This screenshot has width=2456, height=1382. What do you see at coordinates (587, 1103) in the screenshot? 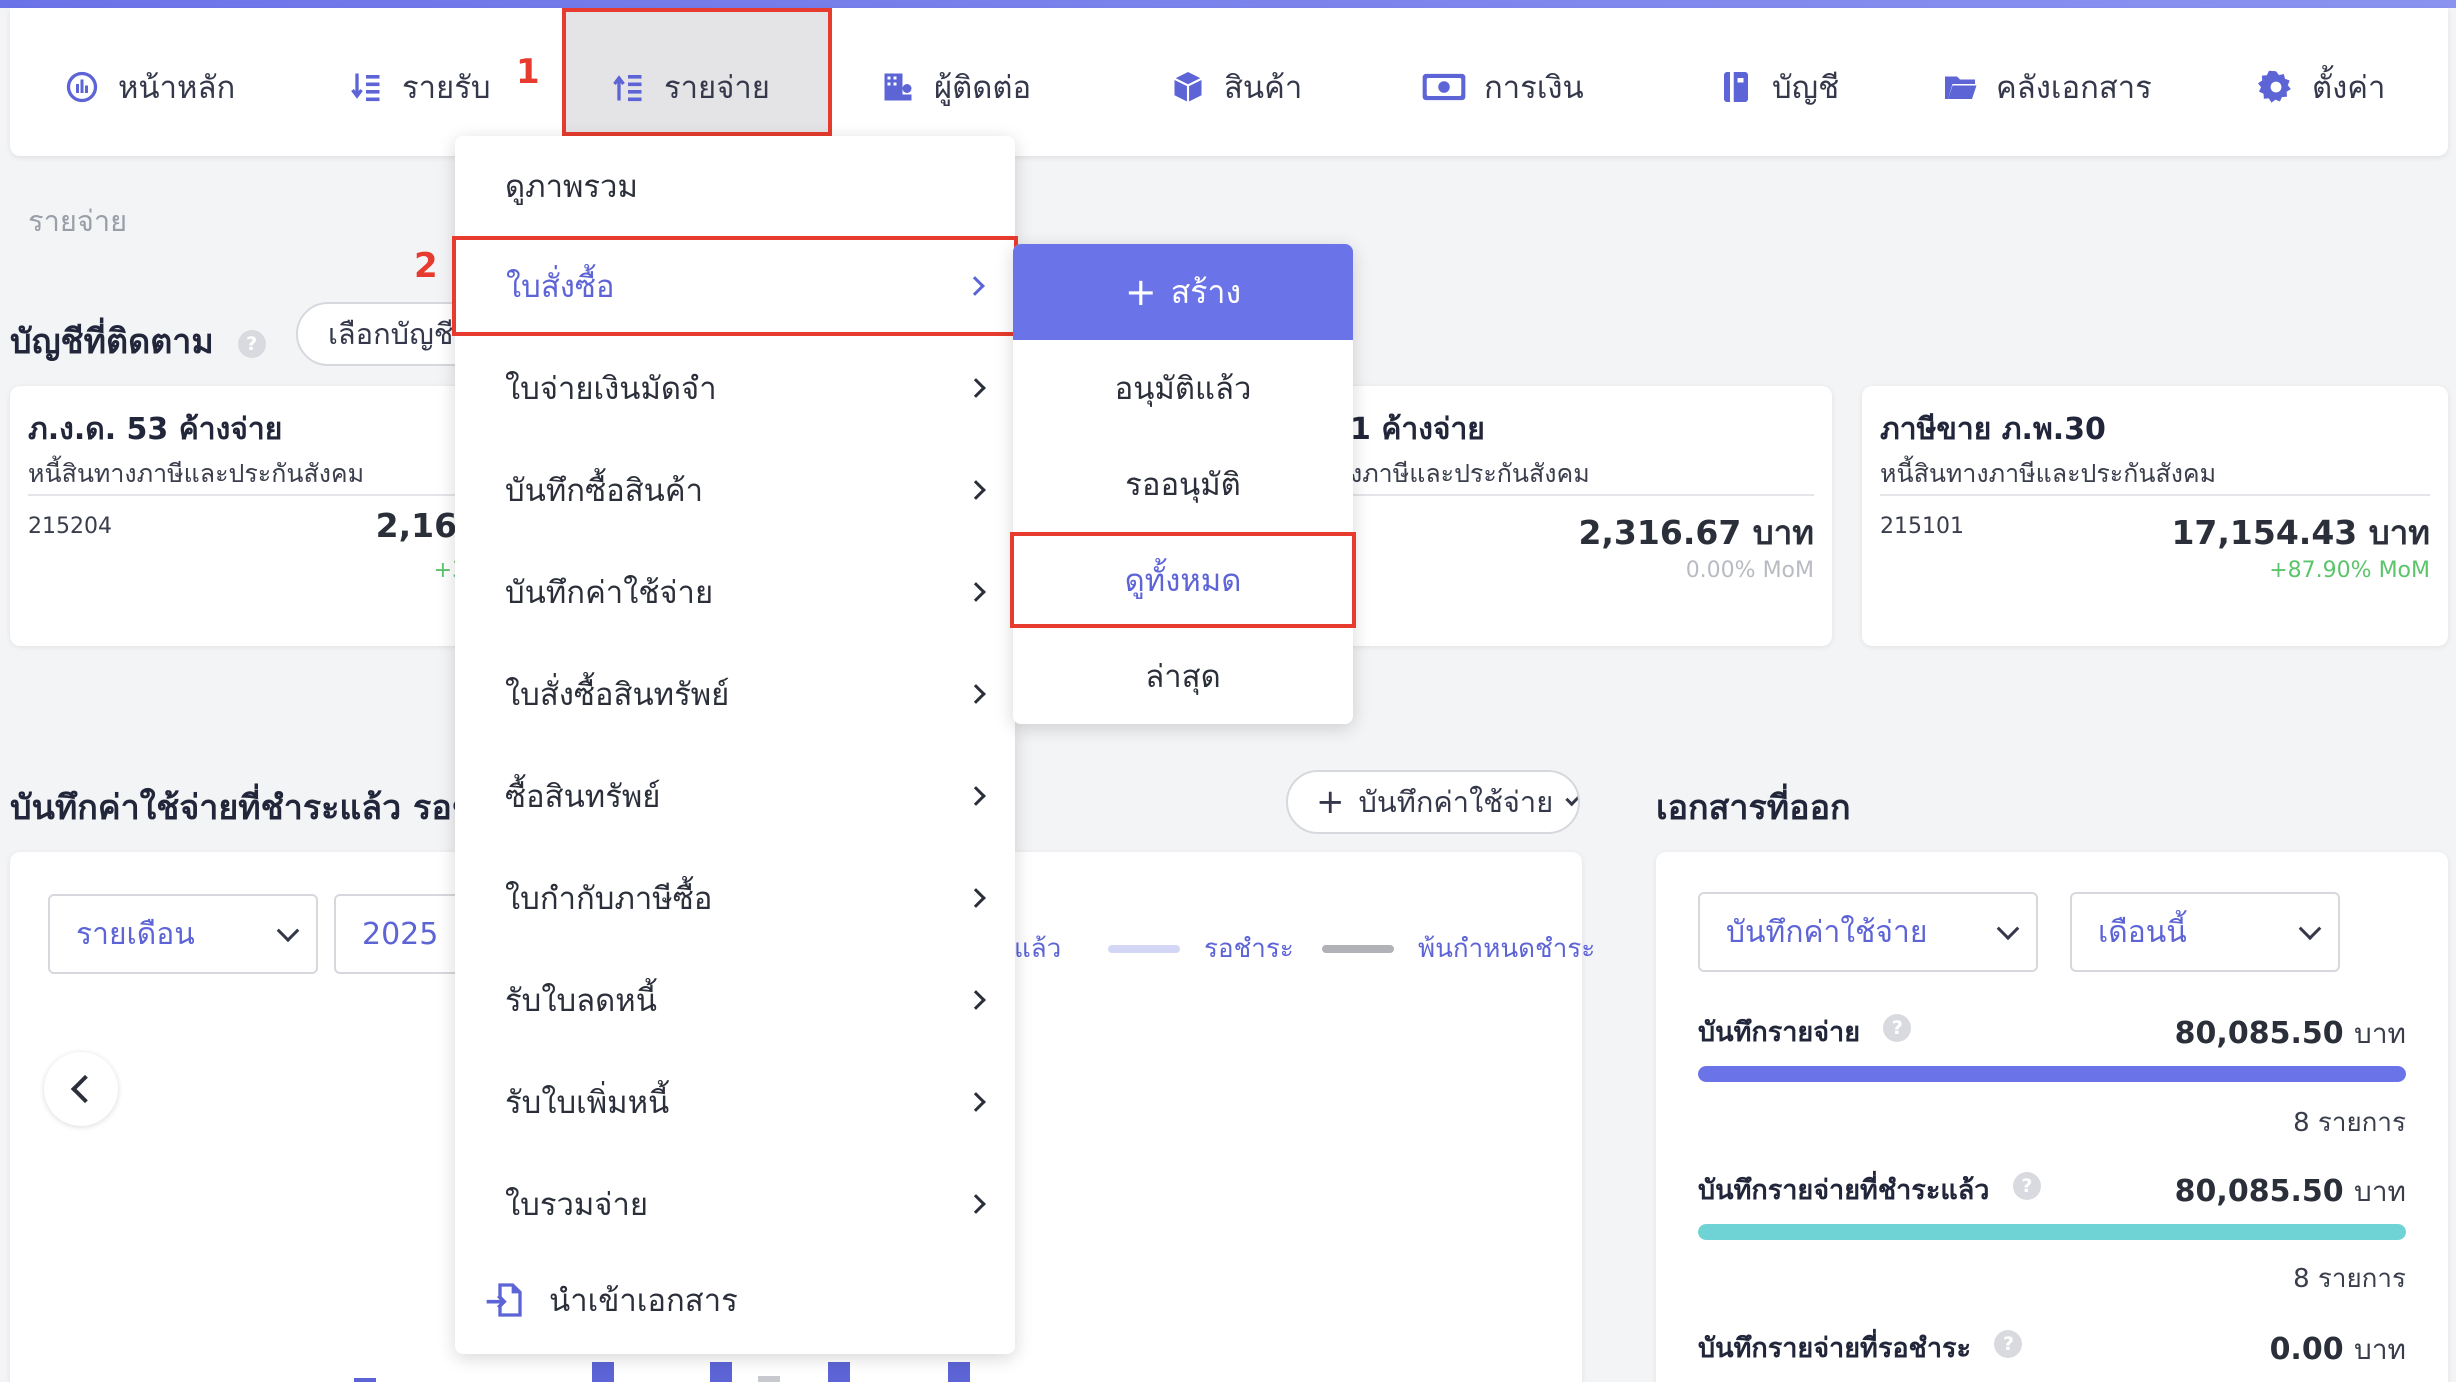
I see `menu-item-label: รับใบเพิ่มหนี้` at bounding box center [587, 1103].